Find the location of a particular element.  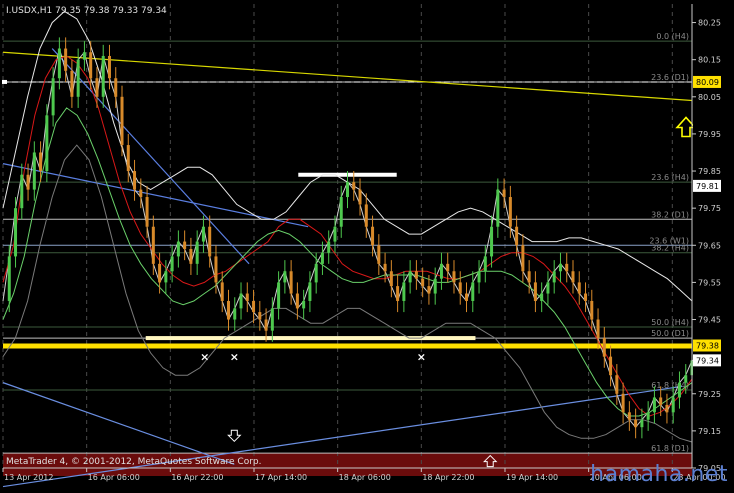

y-tick-label: 79.85 is located at coordinates (709, 171).